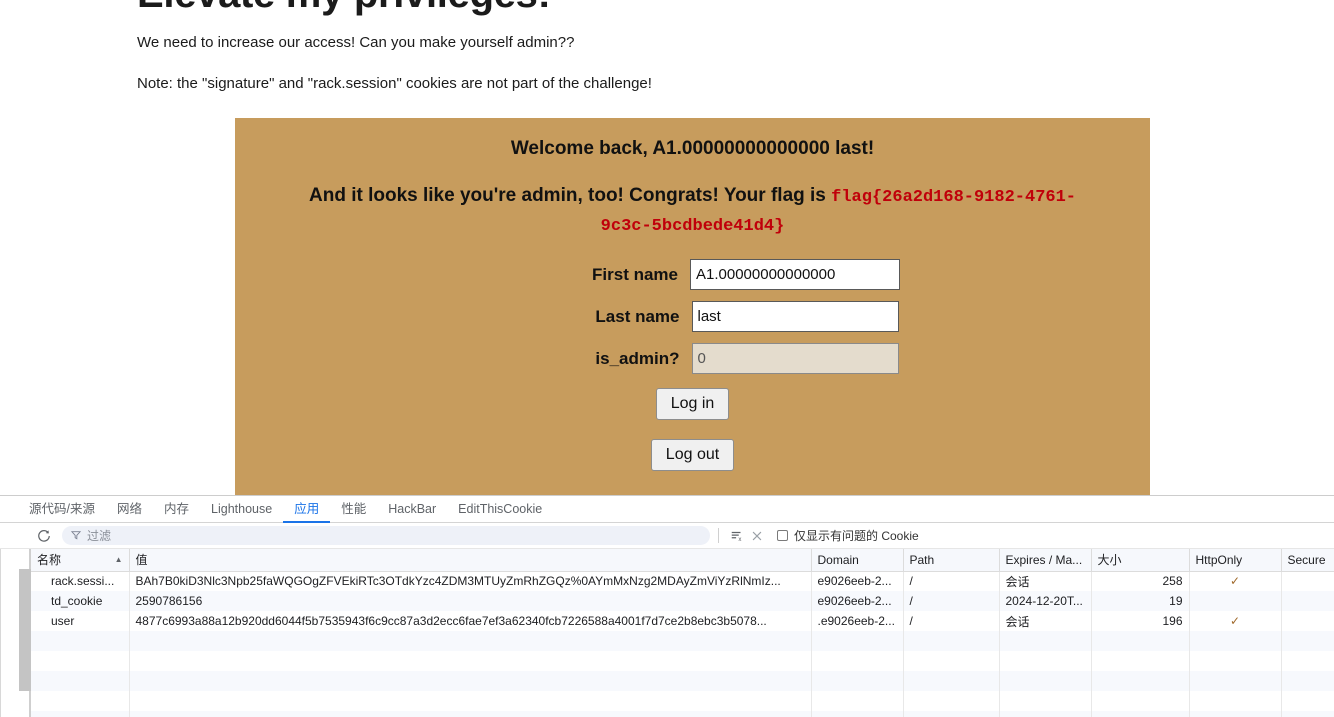 This screenshot has height=717, width=1334. What do you see at coordinates (856, 536) in the screenshot?
I see `only-problematic-cookies-label: 仅显示有问题的 Cookie` at bounding box center [856, 536].